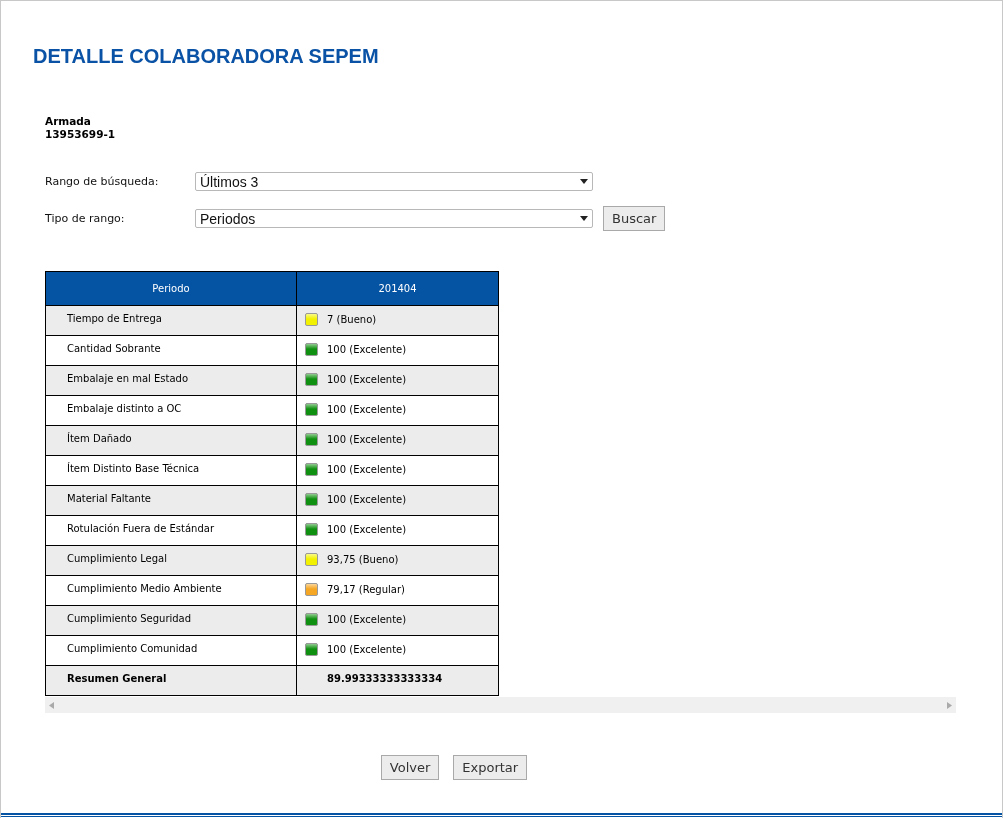 The image size is (1003, 818). Describe the element at coordinates (410, 767) in the screenshot. I see `back-button: Volver` at that location.